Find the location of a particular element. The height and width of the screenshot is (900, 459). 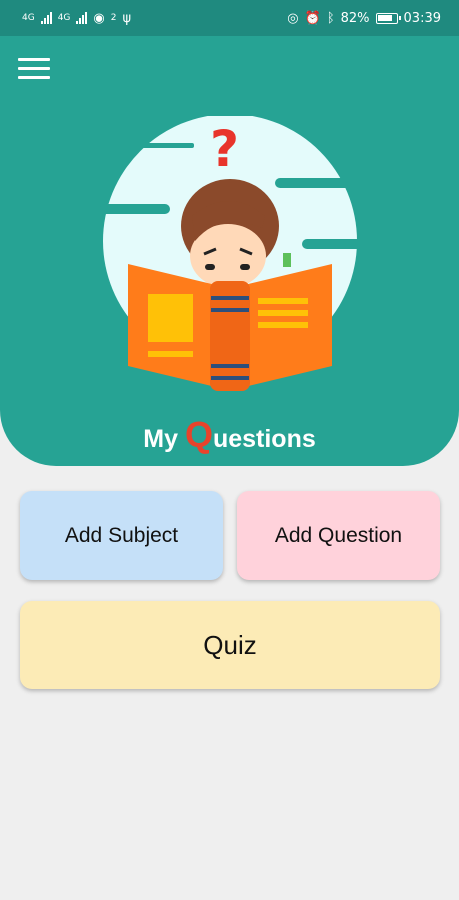

hotspot-icon: ◉ is located at coordinates (99, 18).